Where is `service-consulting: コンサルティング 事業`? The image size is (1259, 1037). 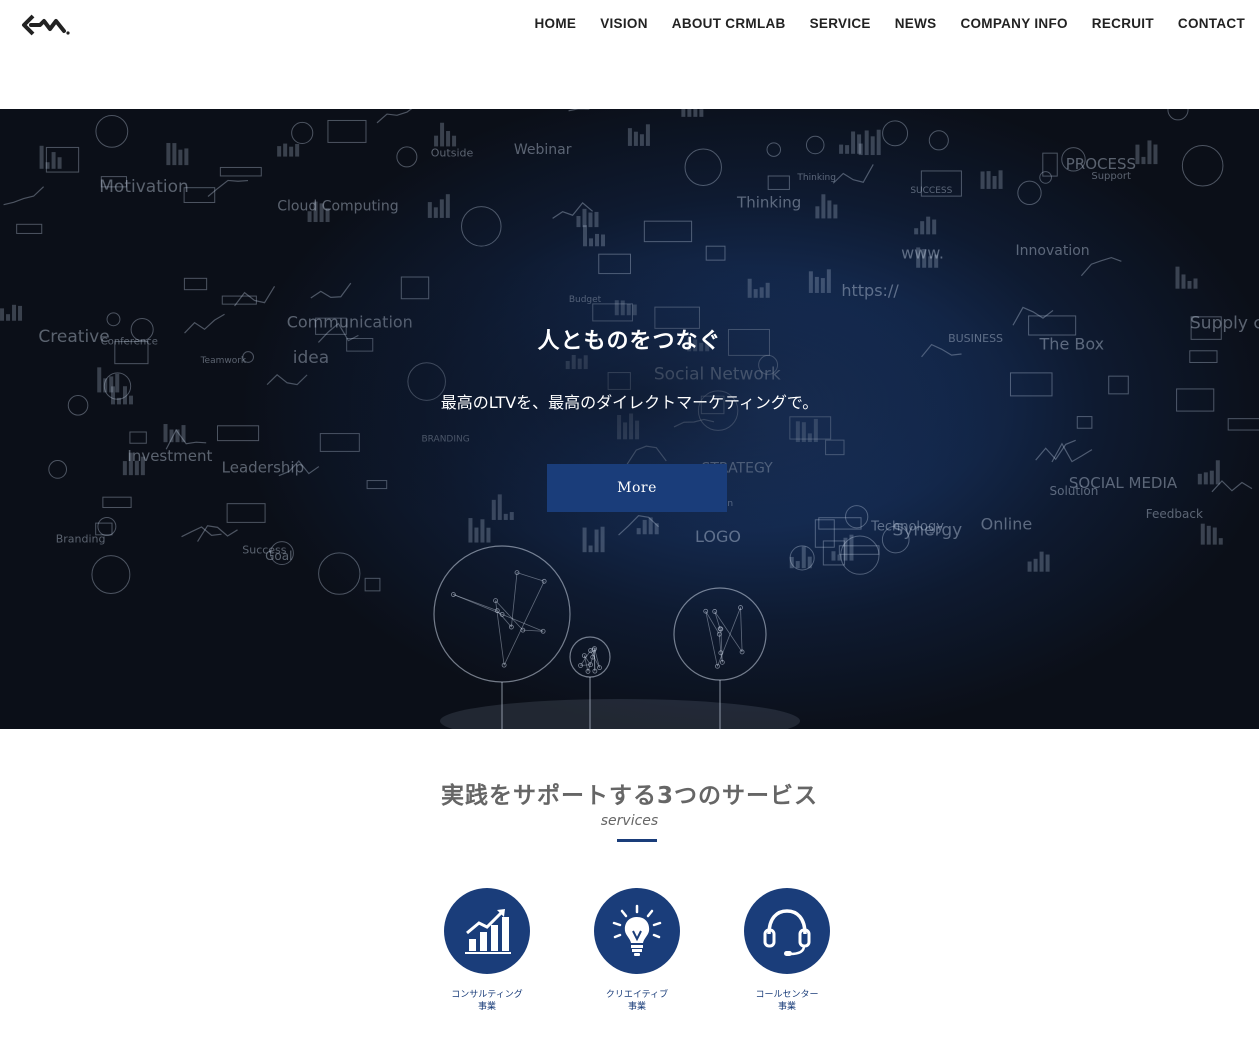 service-consulting: コンサルティング 事業 is located at coordinates (487, 950).